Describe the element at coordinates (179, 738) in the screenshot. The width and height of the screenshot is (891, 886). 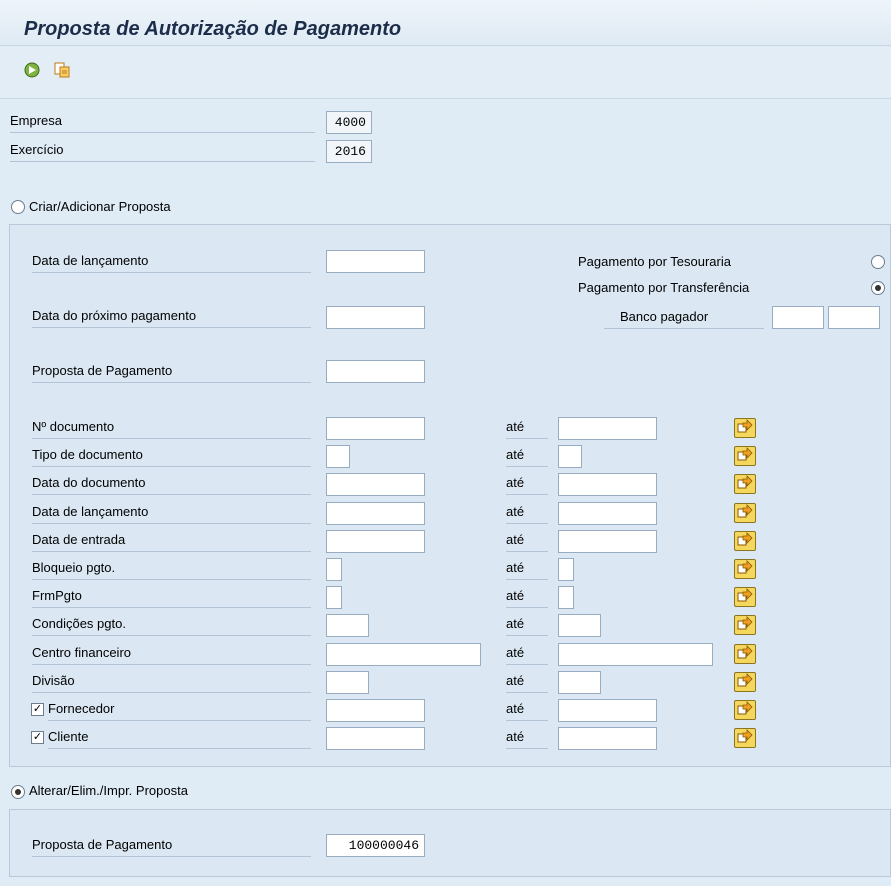
I see `range-label: Cliente` at that location.